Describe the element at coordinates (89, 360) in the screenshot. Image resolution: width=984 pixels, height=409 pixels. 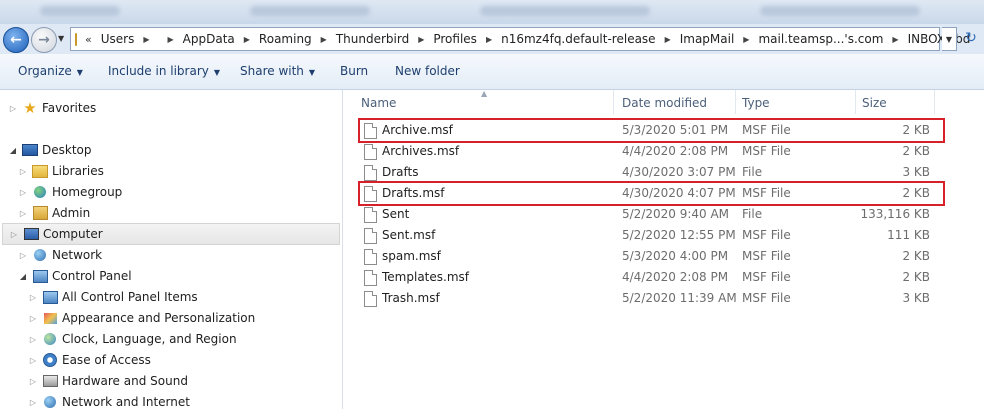
I see `nav-item-ease-of-access: ▷ Ease of Access` at that location.